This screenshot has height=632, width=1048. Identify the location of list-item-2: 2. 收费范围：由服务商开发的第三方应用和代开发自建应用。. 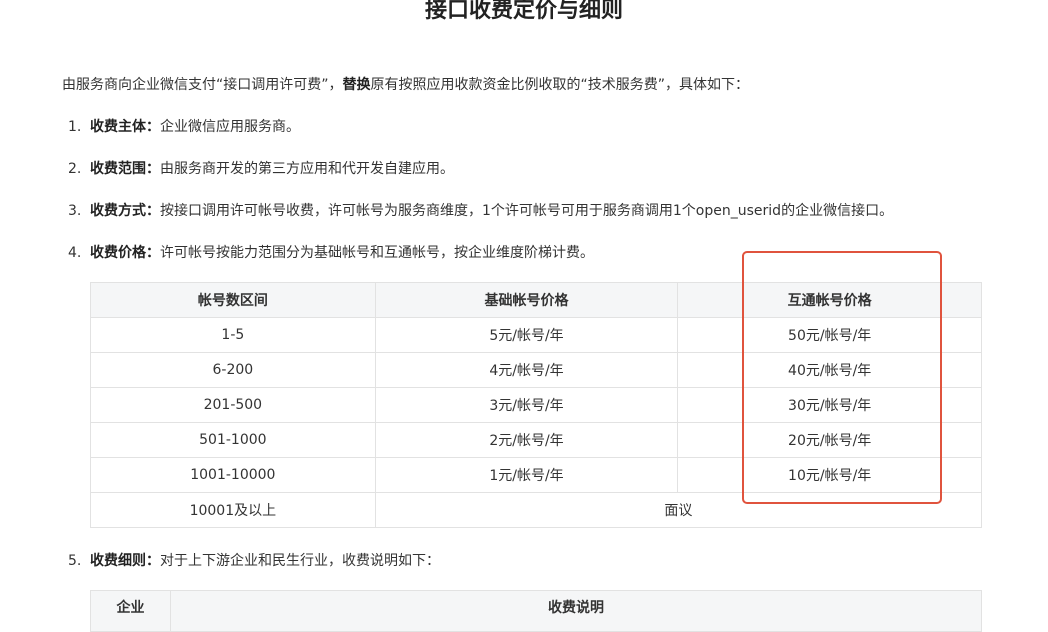
(261, 169).